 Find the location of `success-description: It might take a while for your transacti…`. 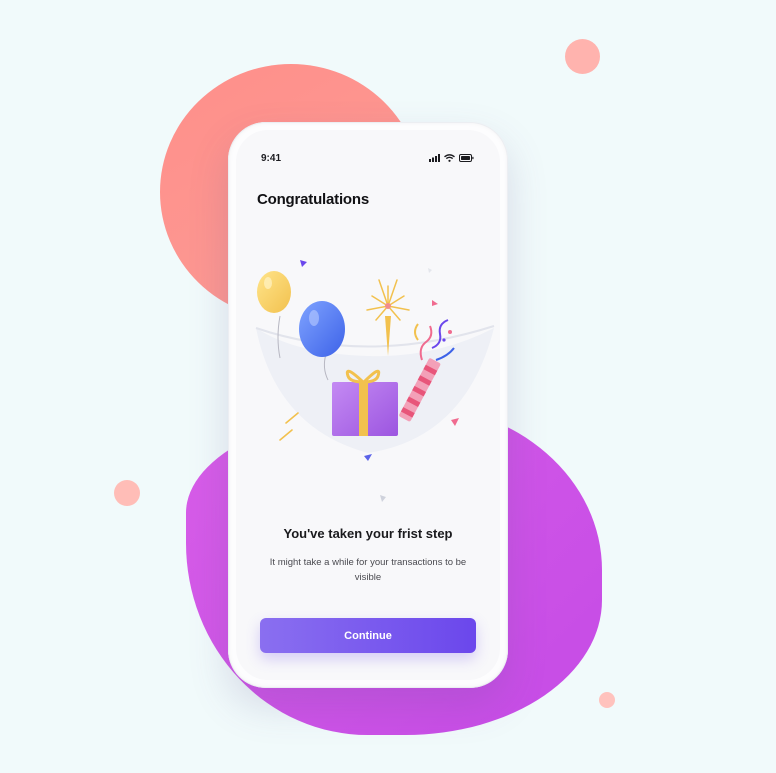

success-description: It might take a while for your transacti… is located at coordinates (368, 570).